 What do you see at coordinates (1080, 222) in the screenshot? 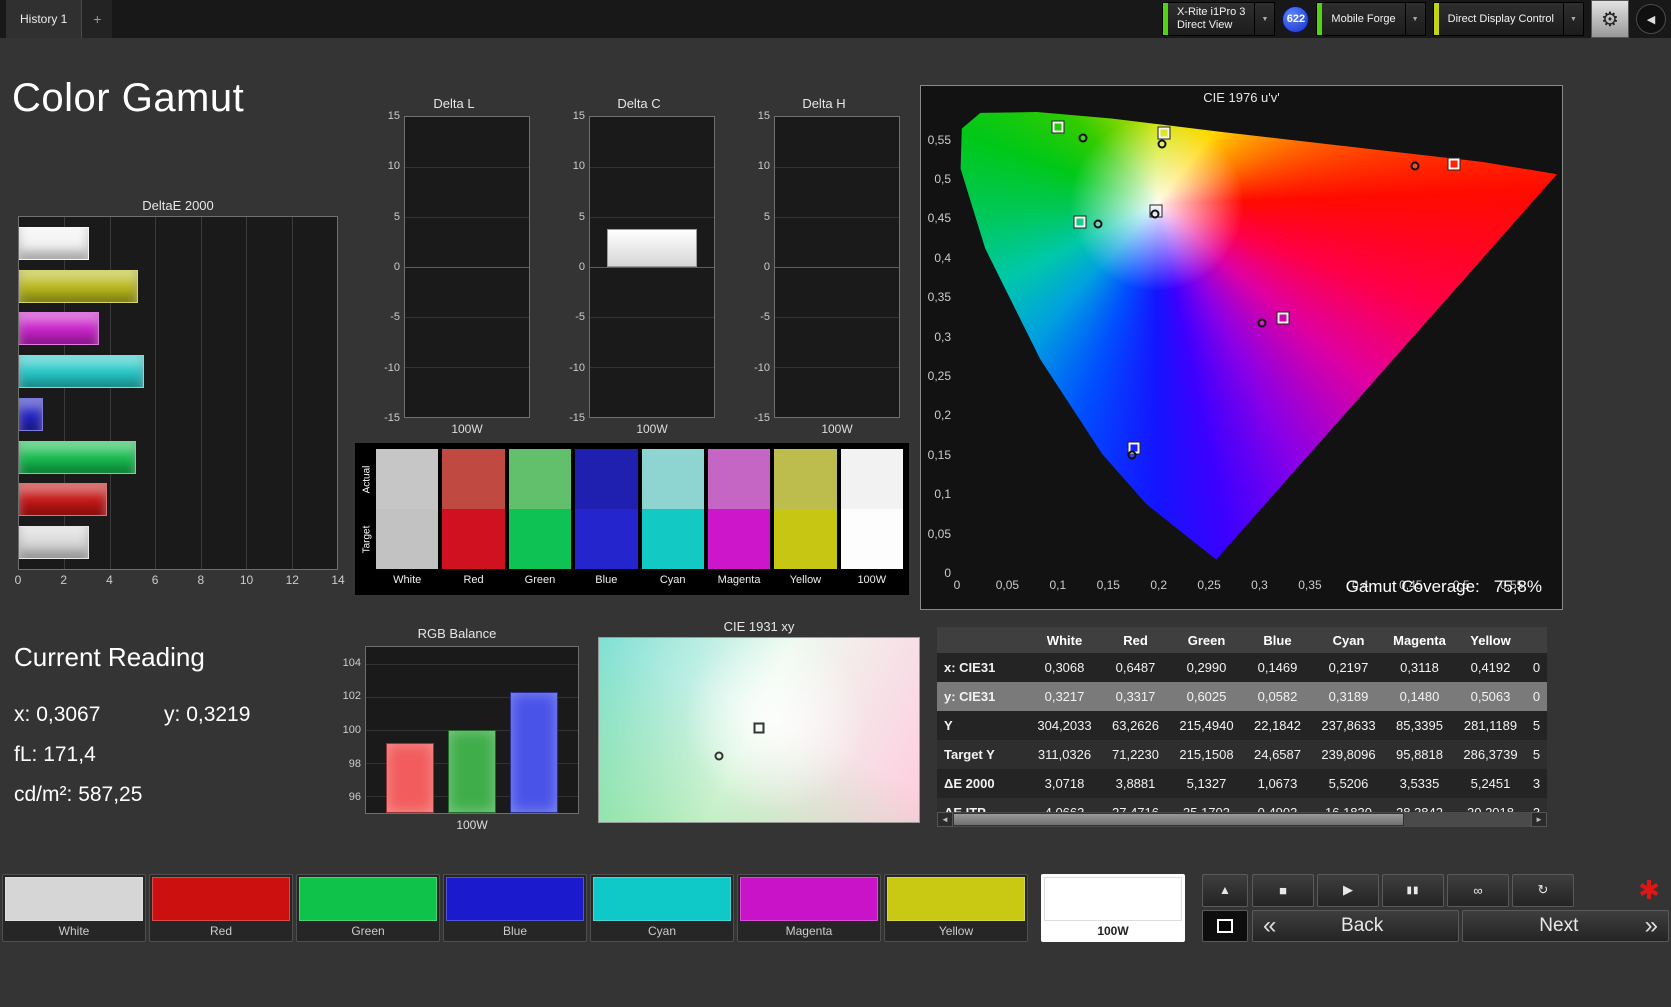
I see `target-marker` at bounding box center [1080, 222].